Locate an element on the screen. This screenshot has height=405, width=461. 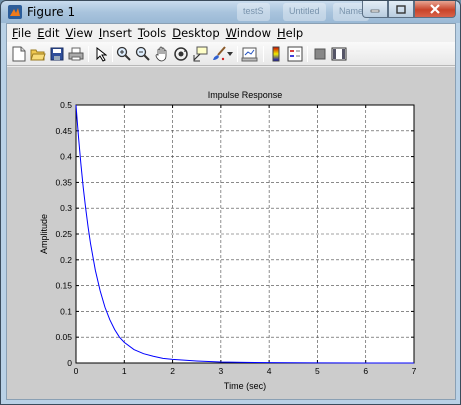
link-plot-icon is located at coordinates (249, 54).